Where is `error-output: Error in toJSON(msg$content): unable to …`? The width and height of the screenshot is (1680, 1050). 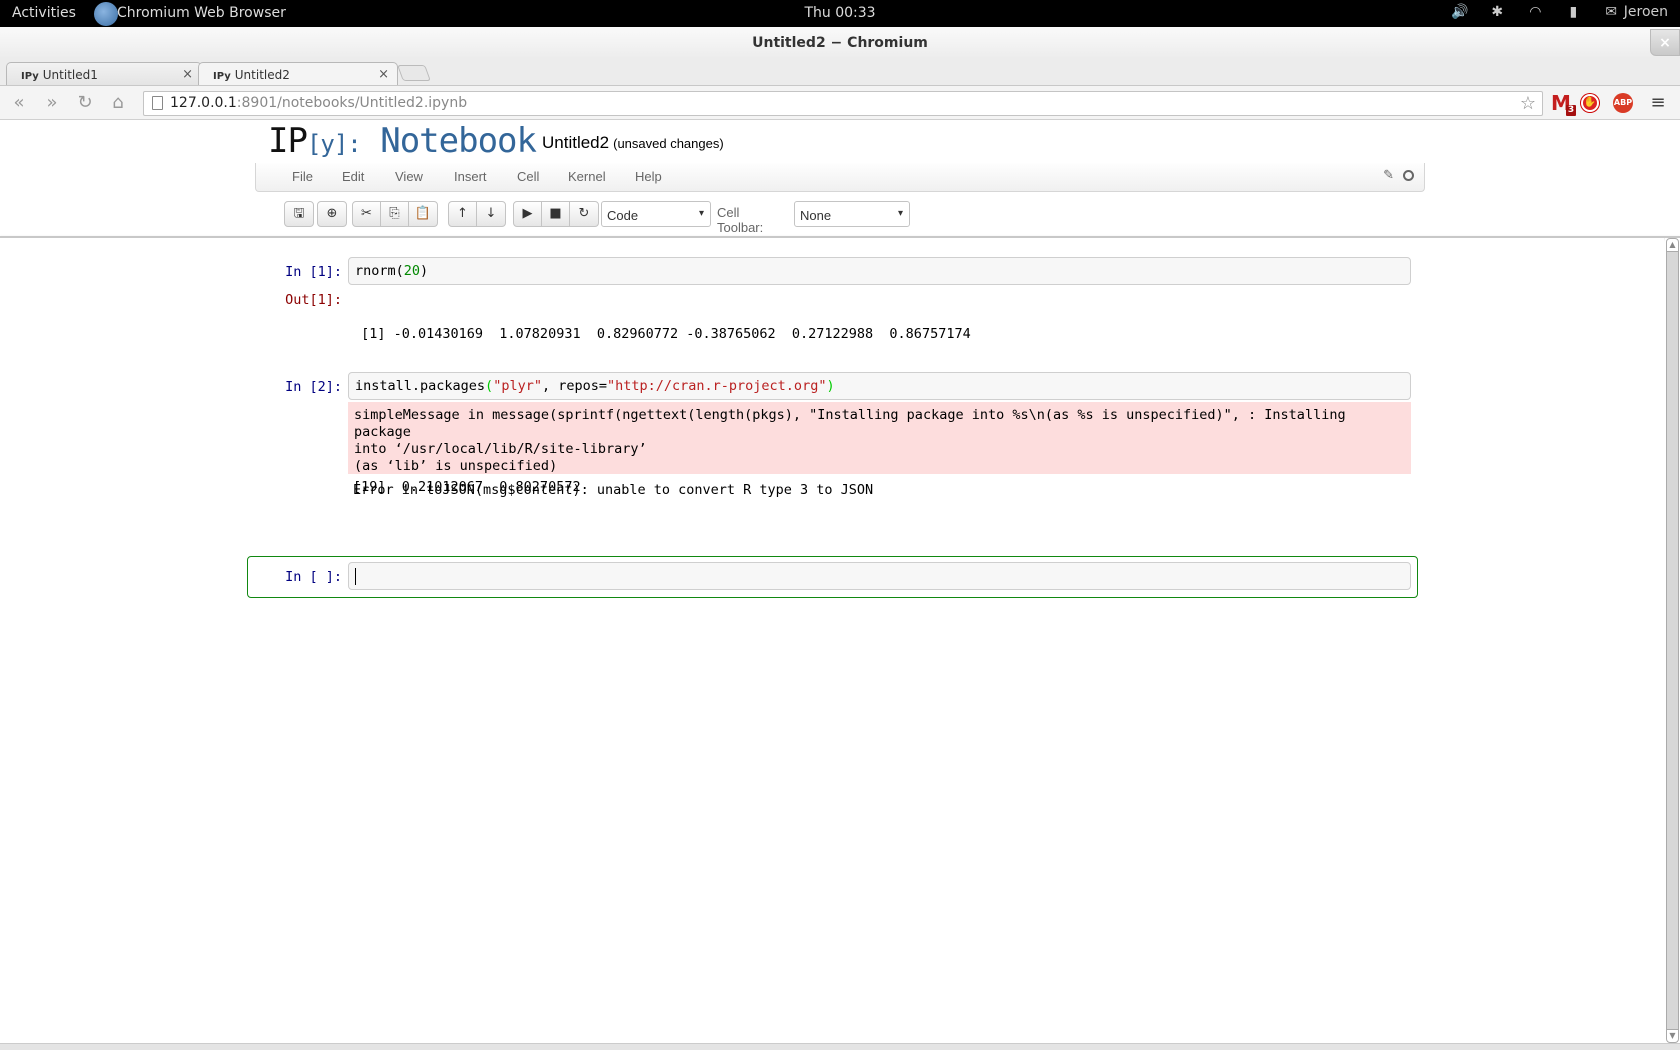
error-output: Error in toJSON(msg$content): unable to … is located at coordinates (613, 490).